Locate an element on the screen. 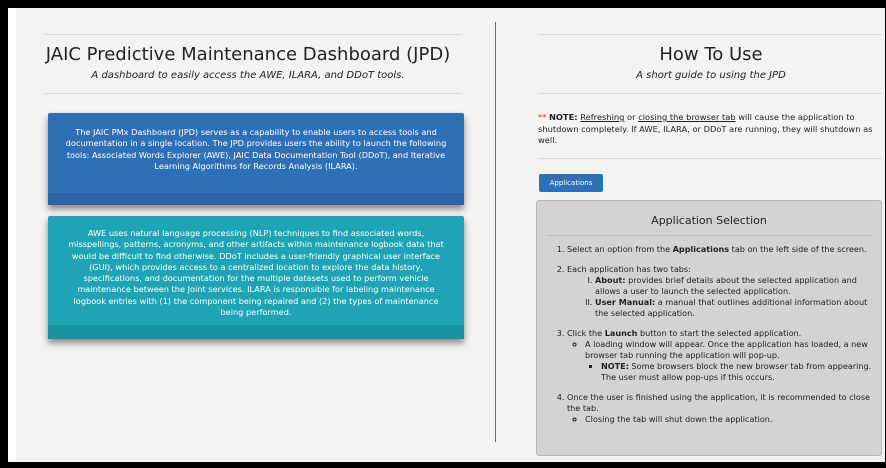 This screenshot has width=886, height=468. note-or: or is located at coordinates (631, 117).